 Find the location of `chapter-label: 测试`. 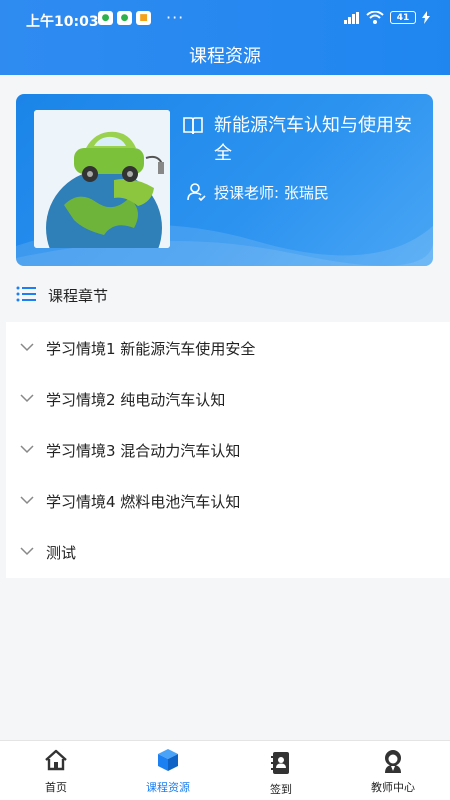

chapter-label: 测试 is located at coordinates (61, 553).